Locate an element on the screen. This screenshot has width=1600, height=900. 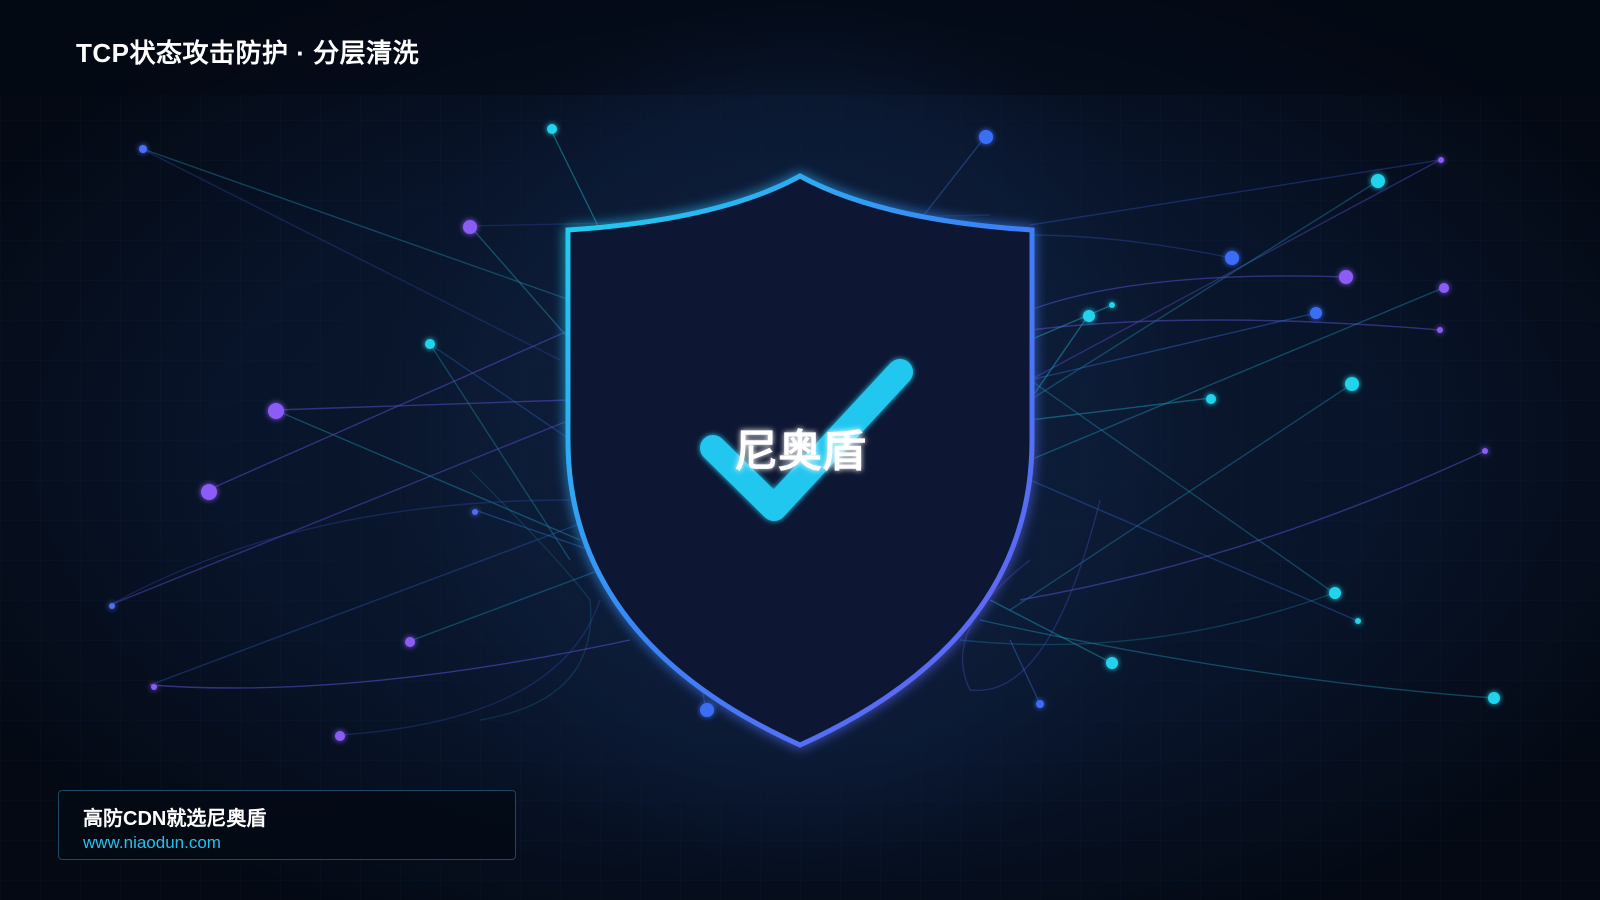
shield-label: 尼奥盾 is located at coordinates (800, 451).